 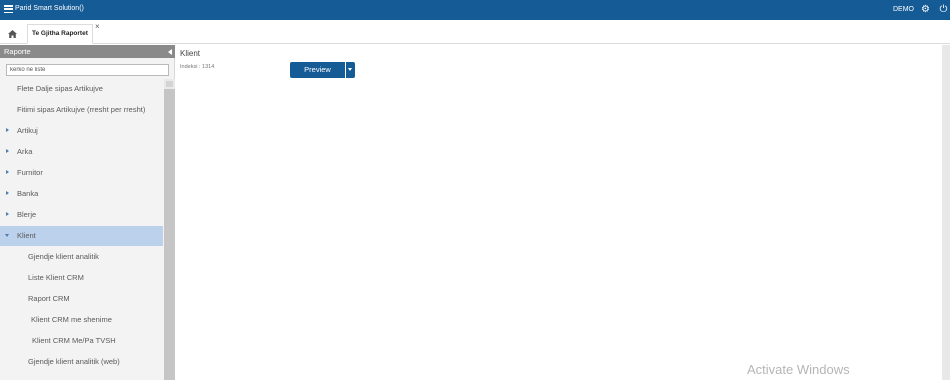 I want to click on tree-item-label: Furnitor, so click(x=30, y=172).